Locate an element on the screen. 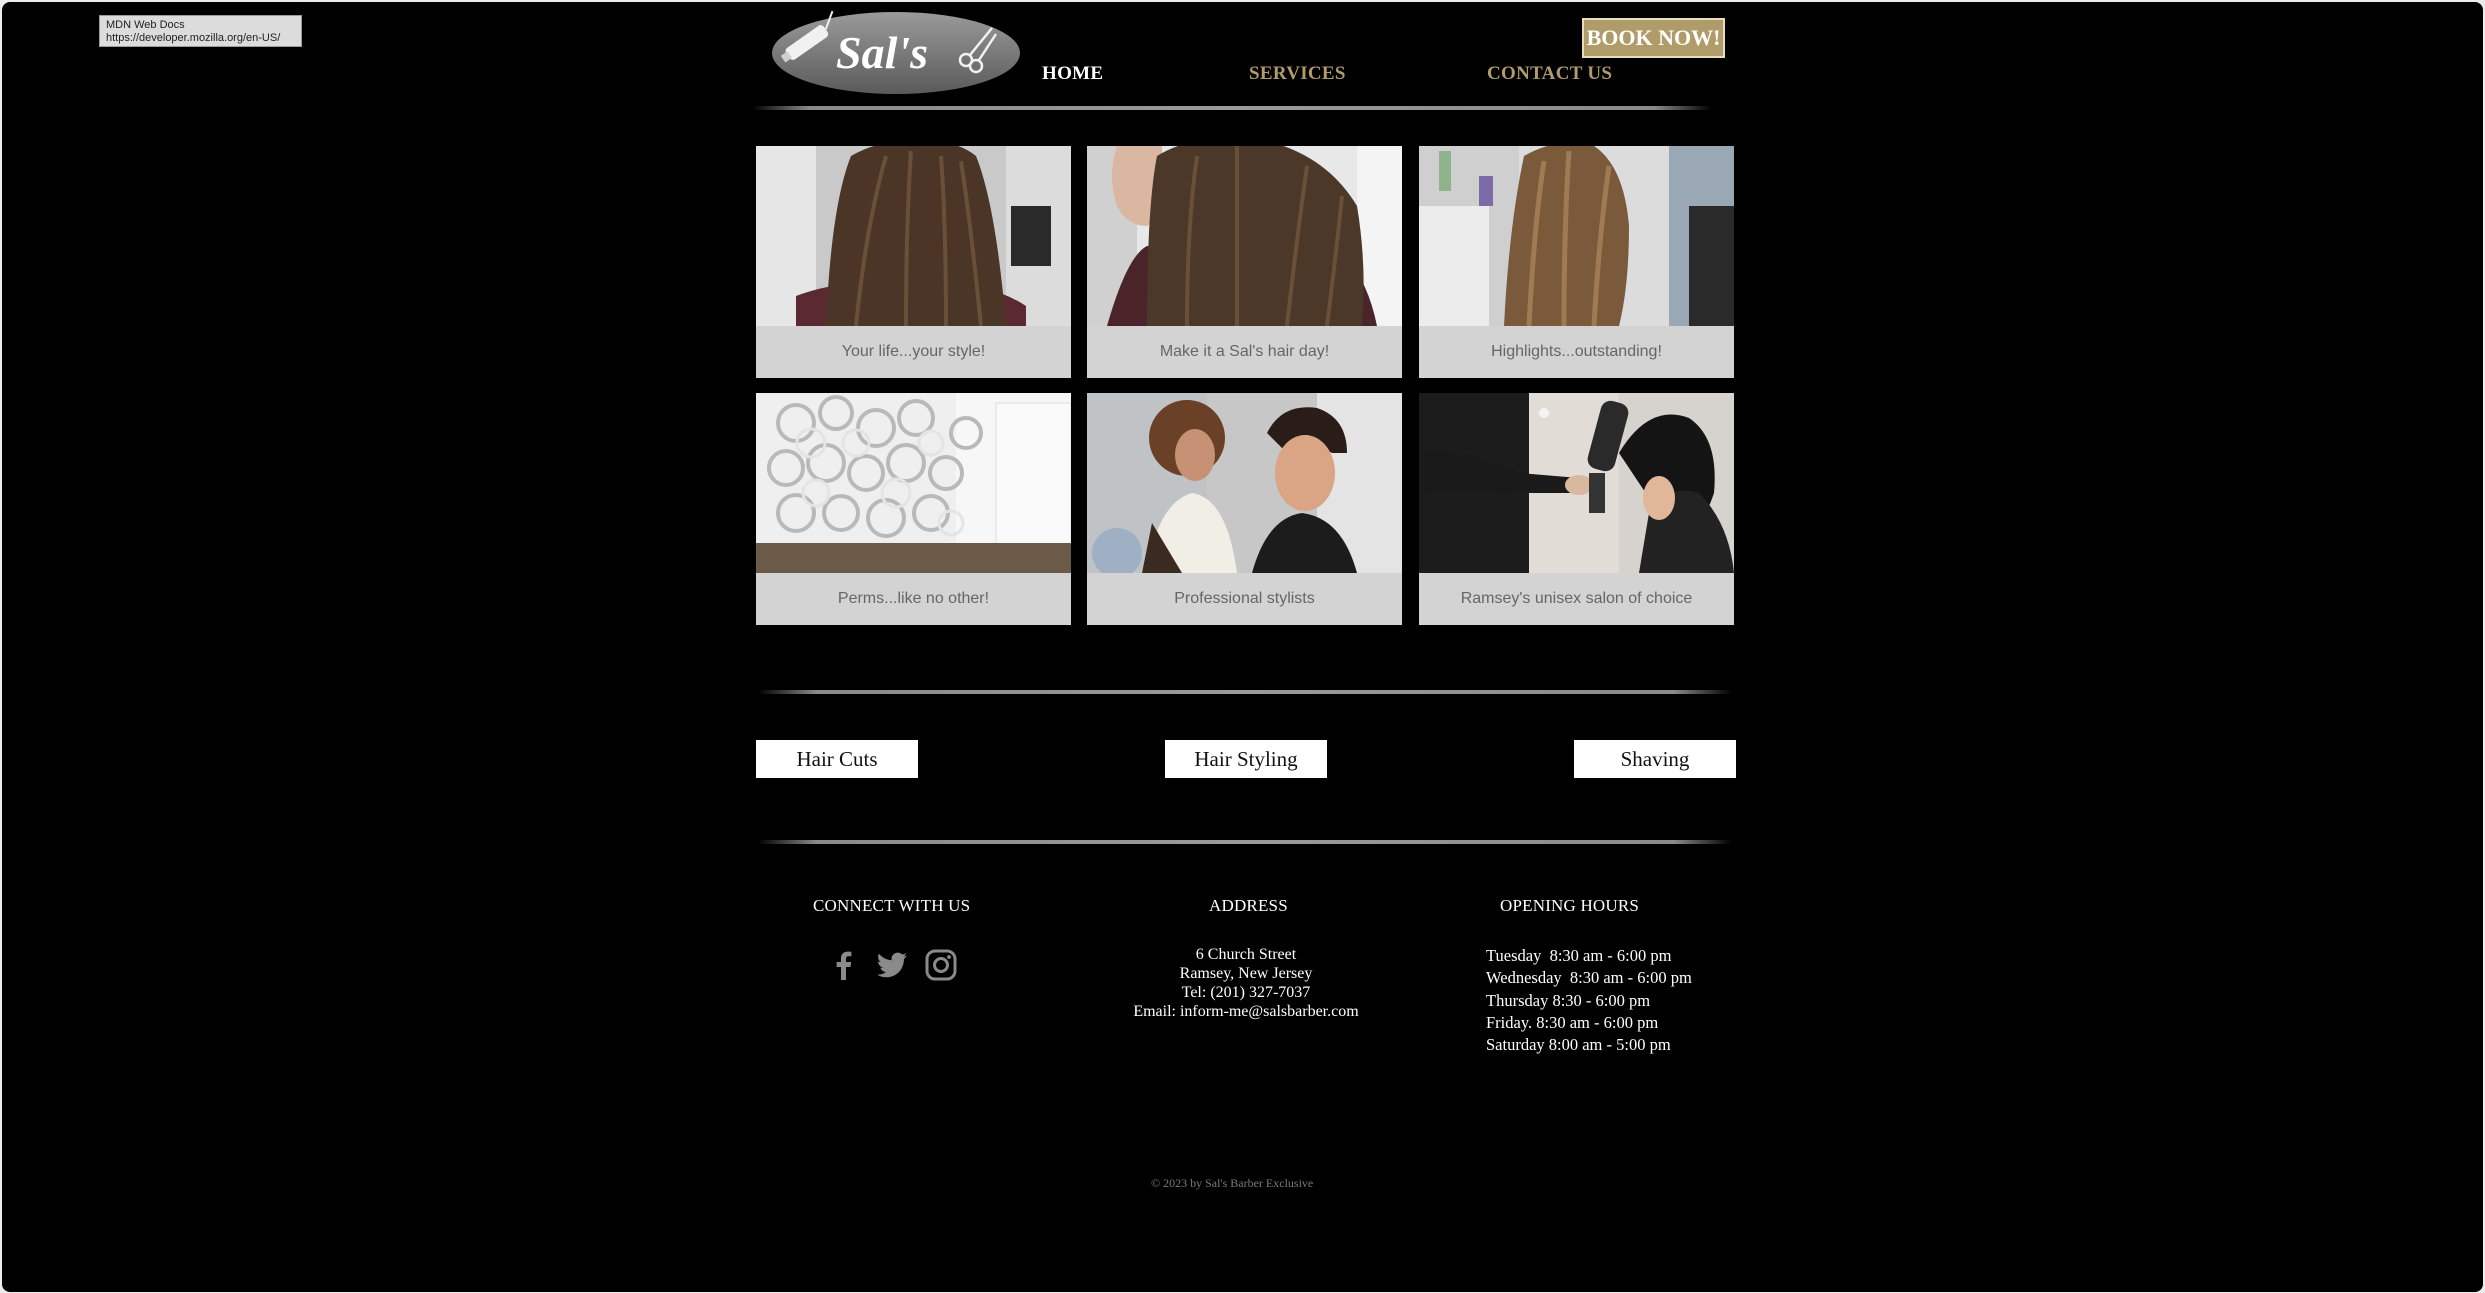 The width and height of the screenshot is (2485, 1293). hours-line: Tuesday 8:30 am - 6:00 pm is located at coordinates (1579, 955).